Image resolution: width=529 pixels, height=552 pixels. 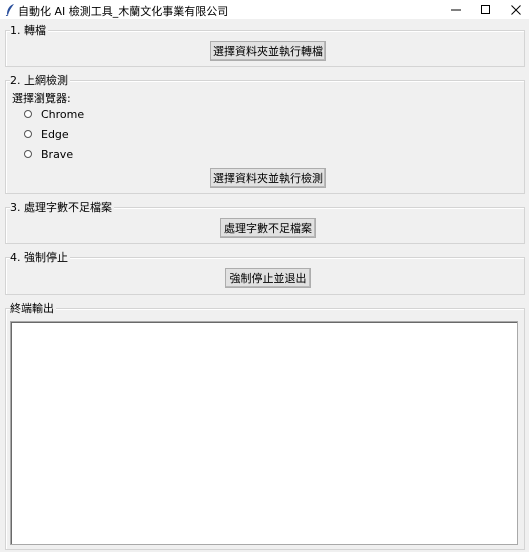 I want to click on minimize-icon, so click(x=456, y=9).